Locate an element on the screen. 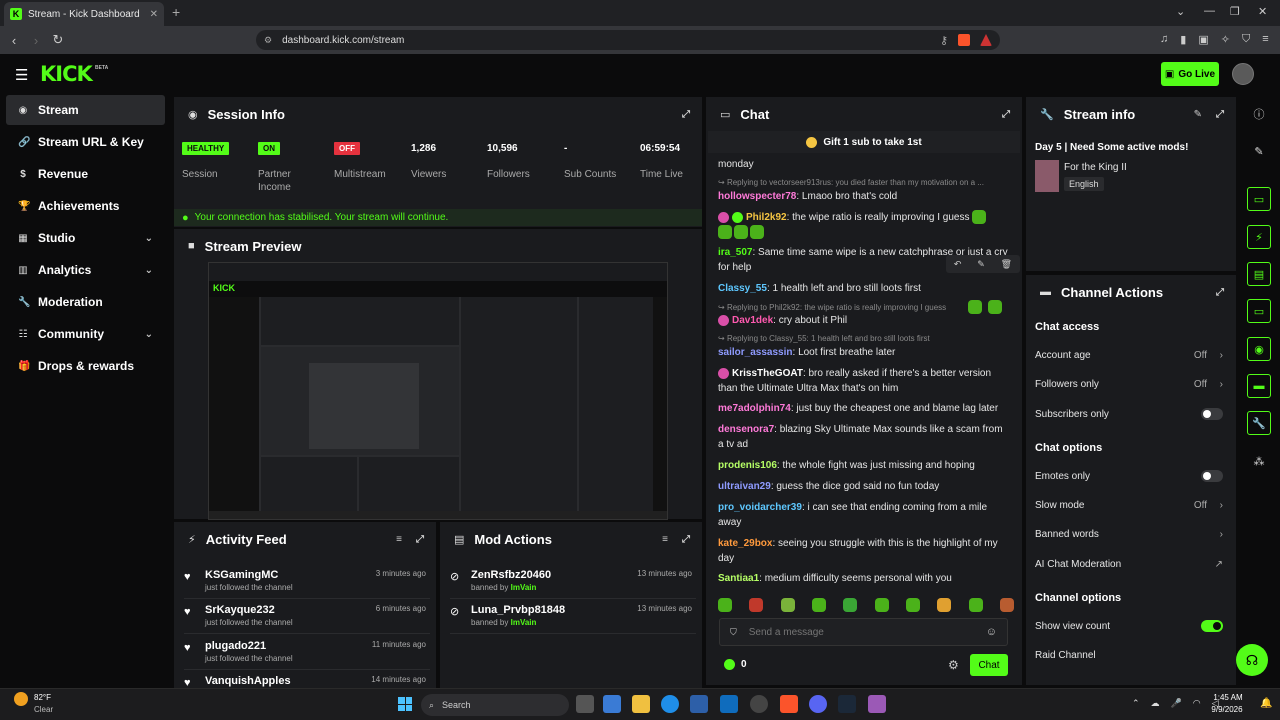  radio-panel-icon: ◉ is located at coordinates (1259, 349).